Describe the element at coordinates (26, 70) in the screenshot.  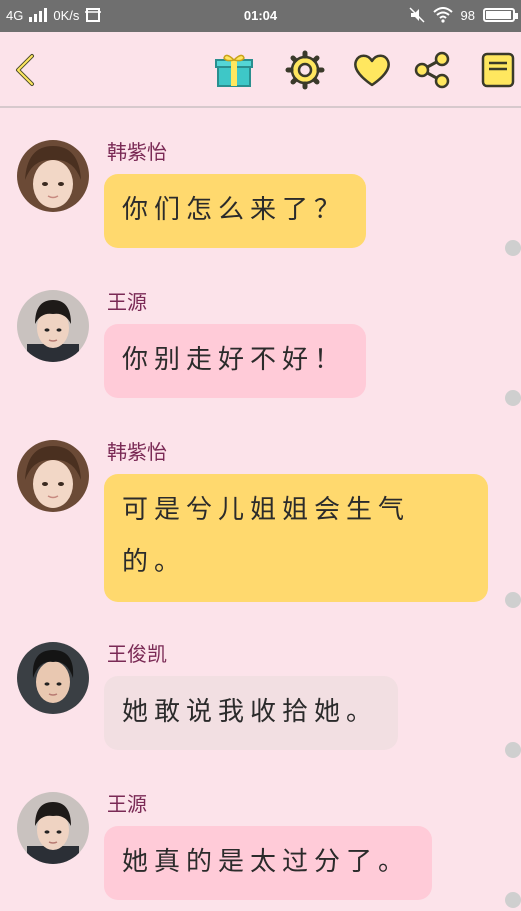
I see `back-icon` at that location.